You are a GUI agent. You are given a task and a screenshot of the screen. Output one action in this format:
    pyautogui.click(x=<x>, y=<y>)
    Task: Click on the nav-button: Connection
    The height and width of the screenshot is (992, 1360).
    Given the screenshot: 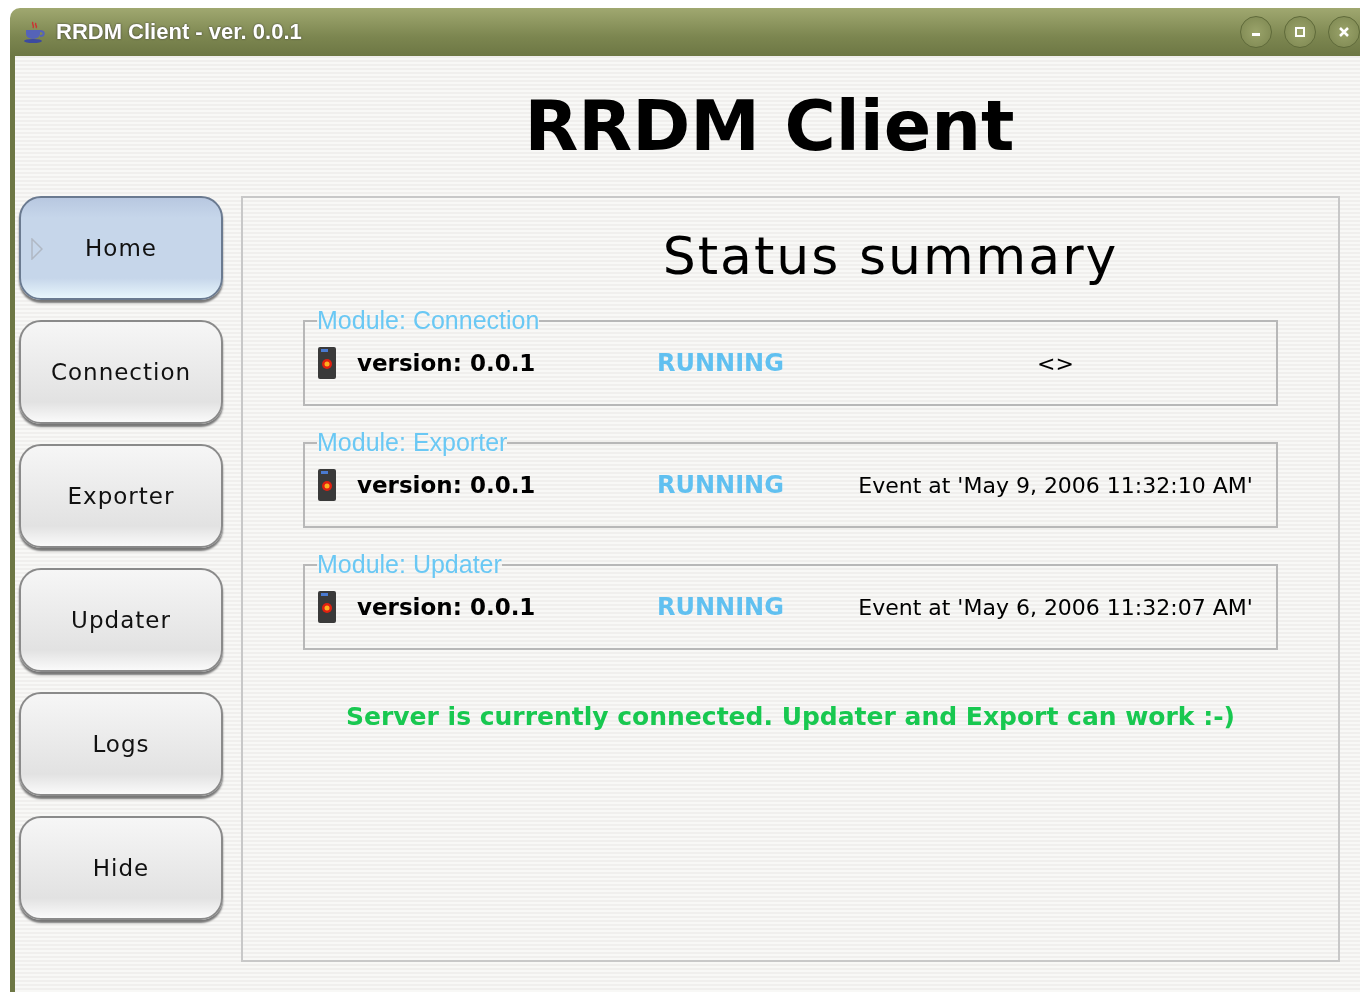 What is the action you would take?
    pyautogui.click(x=121, y=372)
    